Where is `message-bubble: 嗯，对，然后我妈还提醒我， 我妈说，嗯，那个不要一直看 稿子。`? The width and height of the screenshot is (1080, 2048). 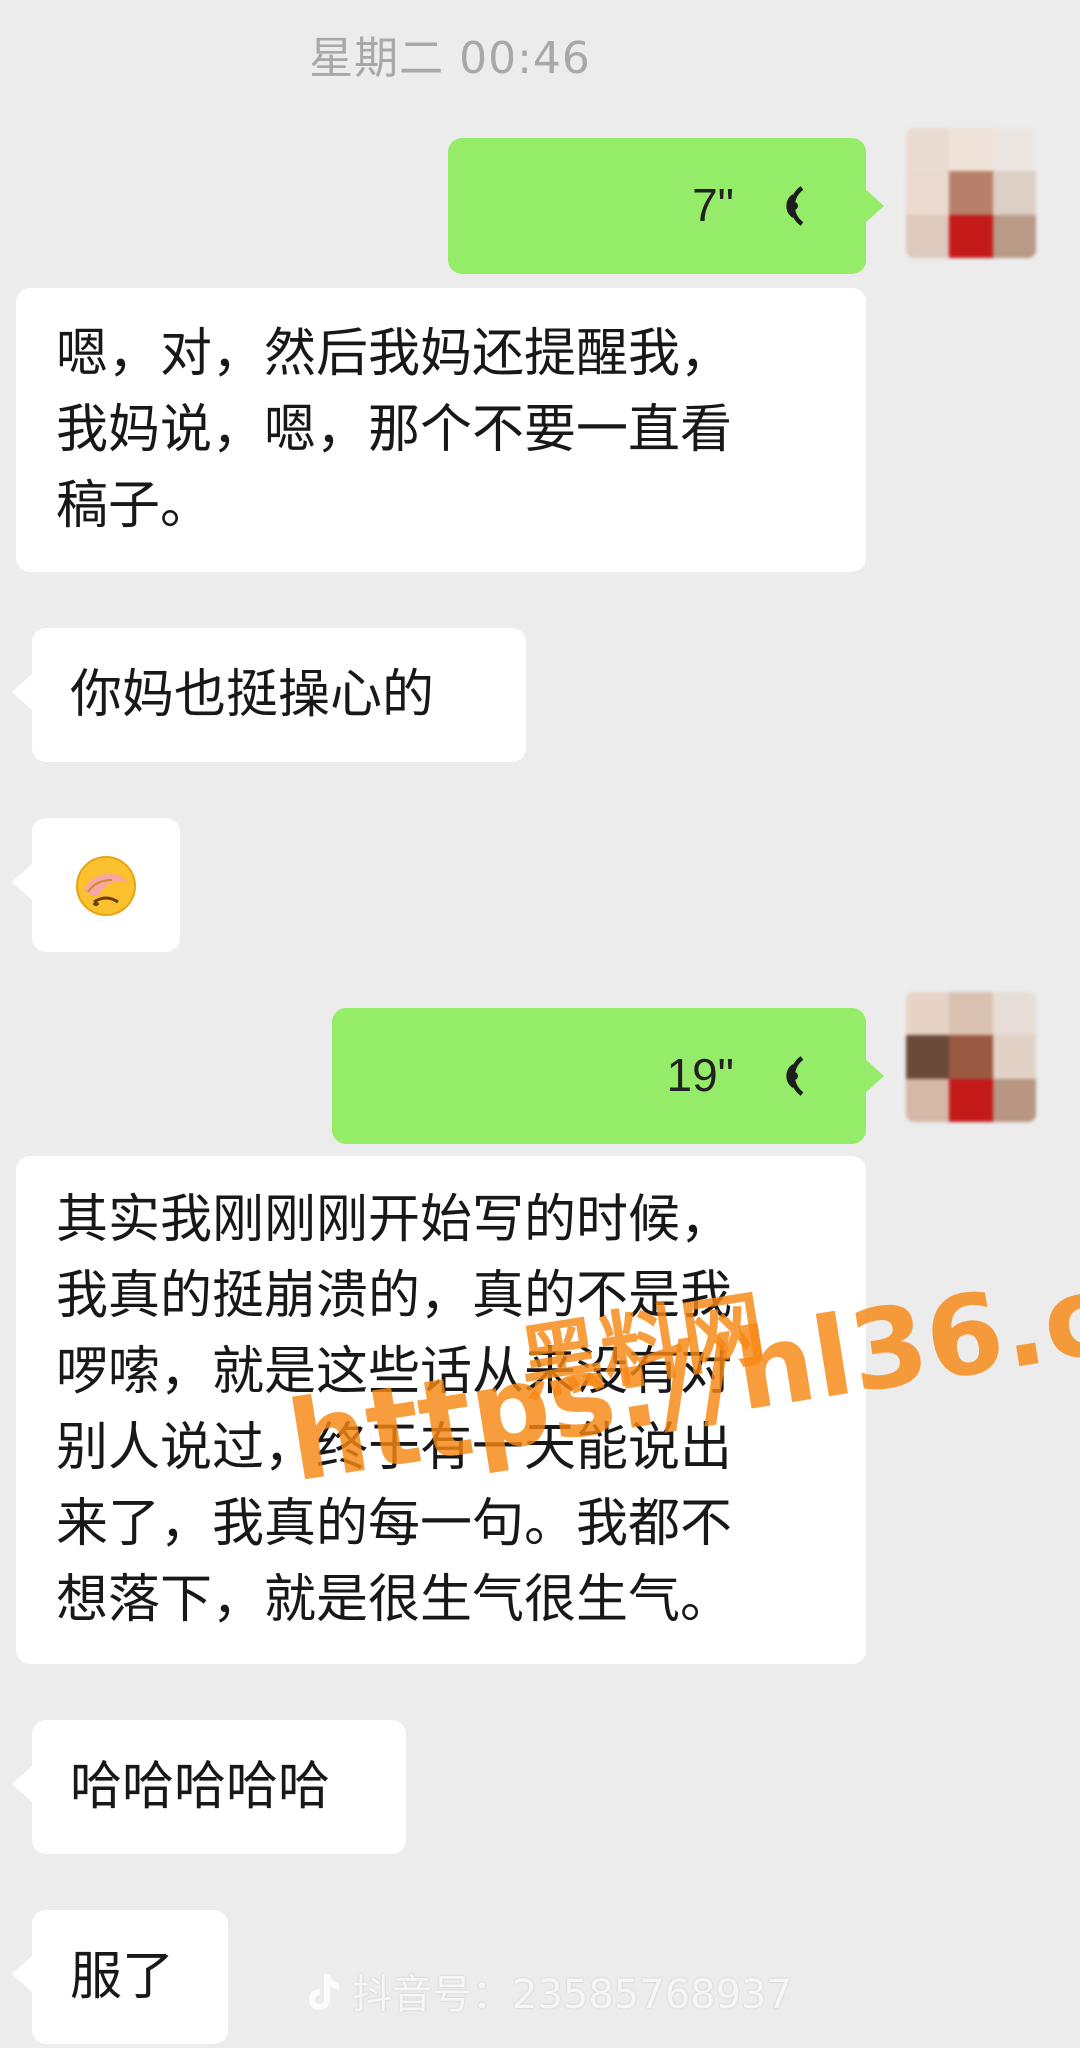 message-bubble: 嗯，对，然后我妈还提醒我， 我妈说，嗯，那个不要一直看 稿子。 is located at coordinates (441, 430).